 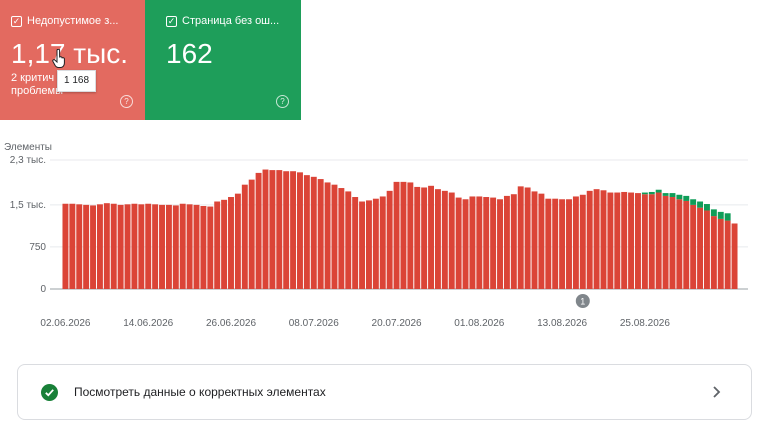 What do you see at coordinates (49, 392) in the screenshot?
I see `check-circle-icon` at bounding box center [49, 392].